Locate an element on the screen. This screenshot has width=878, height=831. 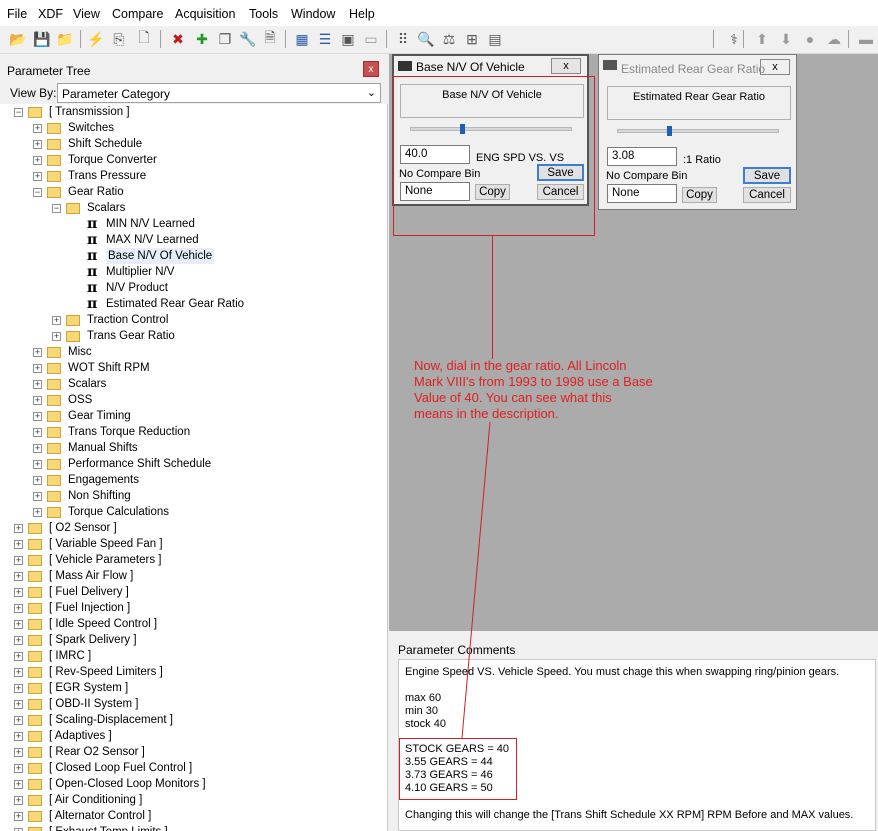
annotation-line is located at coordinates (476, 580).